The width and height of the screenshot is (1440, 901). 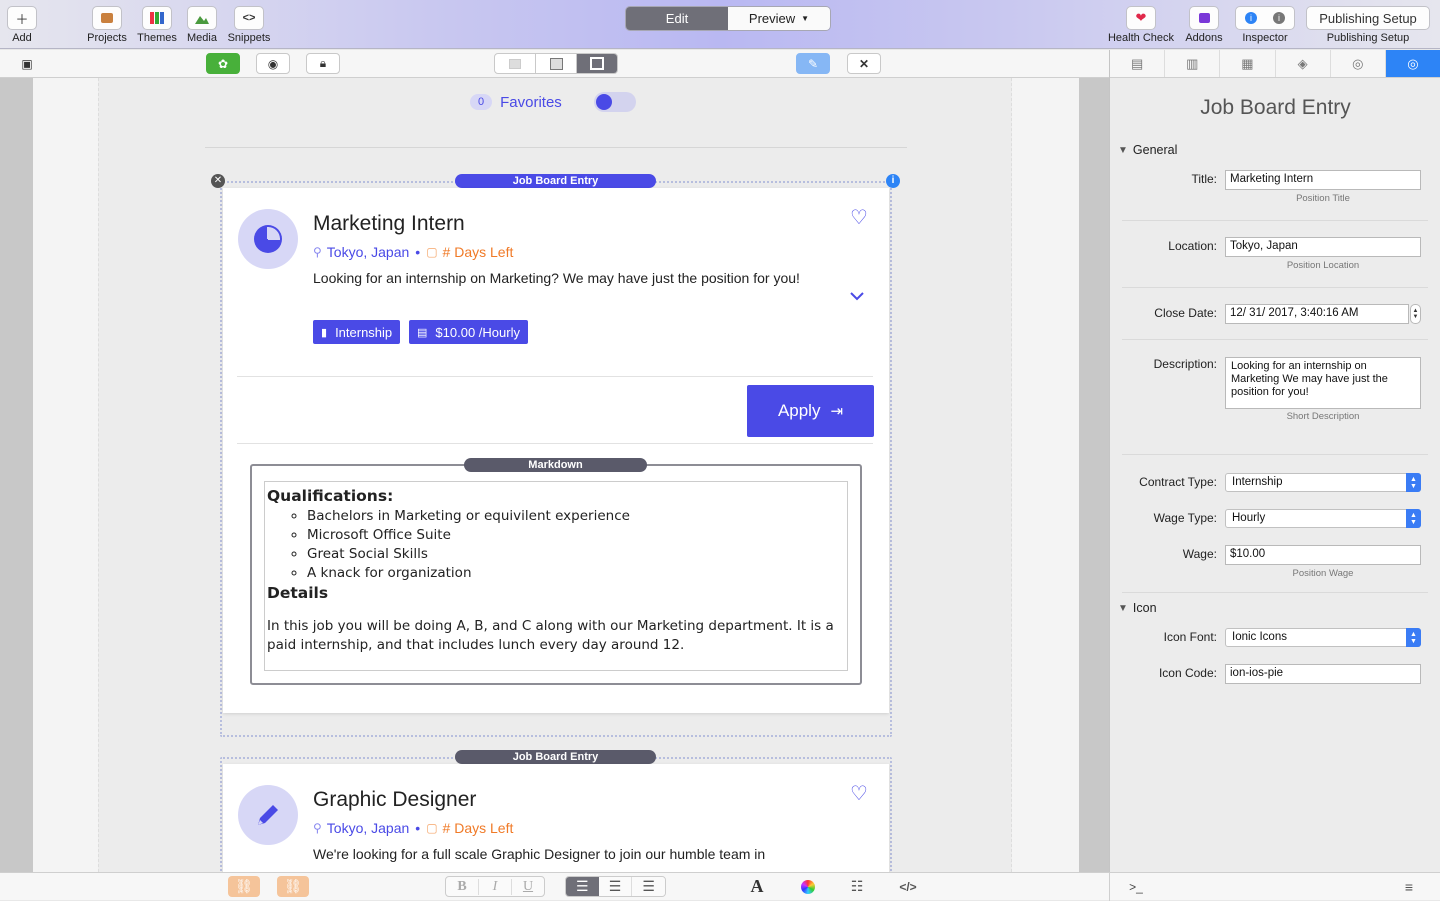 What do you see at coordinates (810, 411) in the screenshot?
I see `apply-button: Apply ⇥` at bounding box center [810, 411].